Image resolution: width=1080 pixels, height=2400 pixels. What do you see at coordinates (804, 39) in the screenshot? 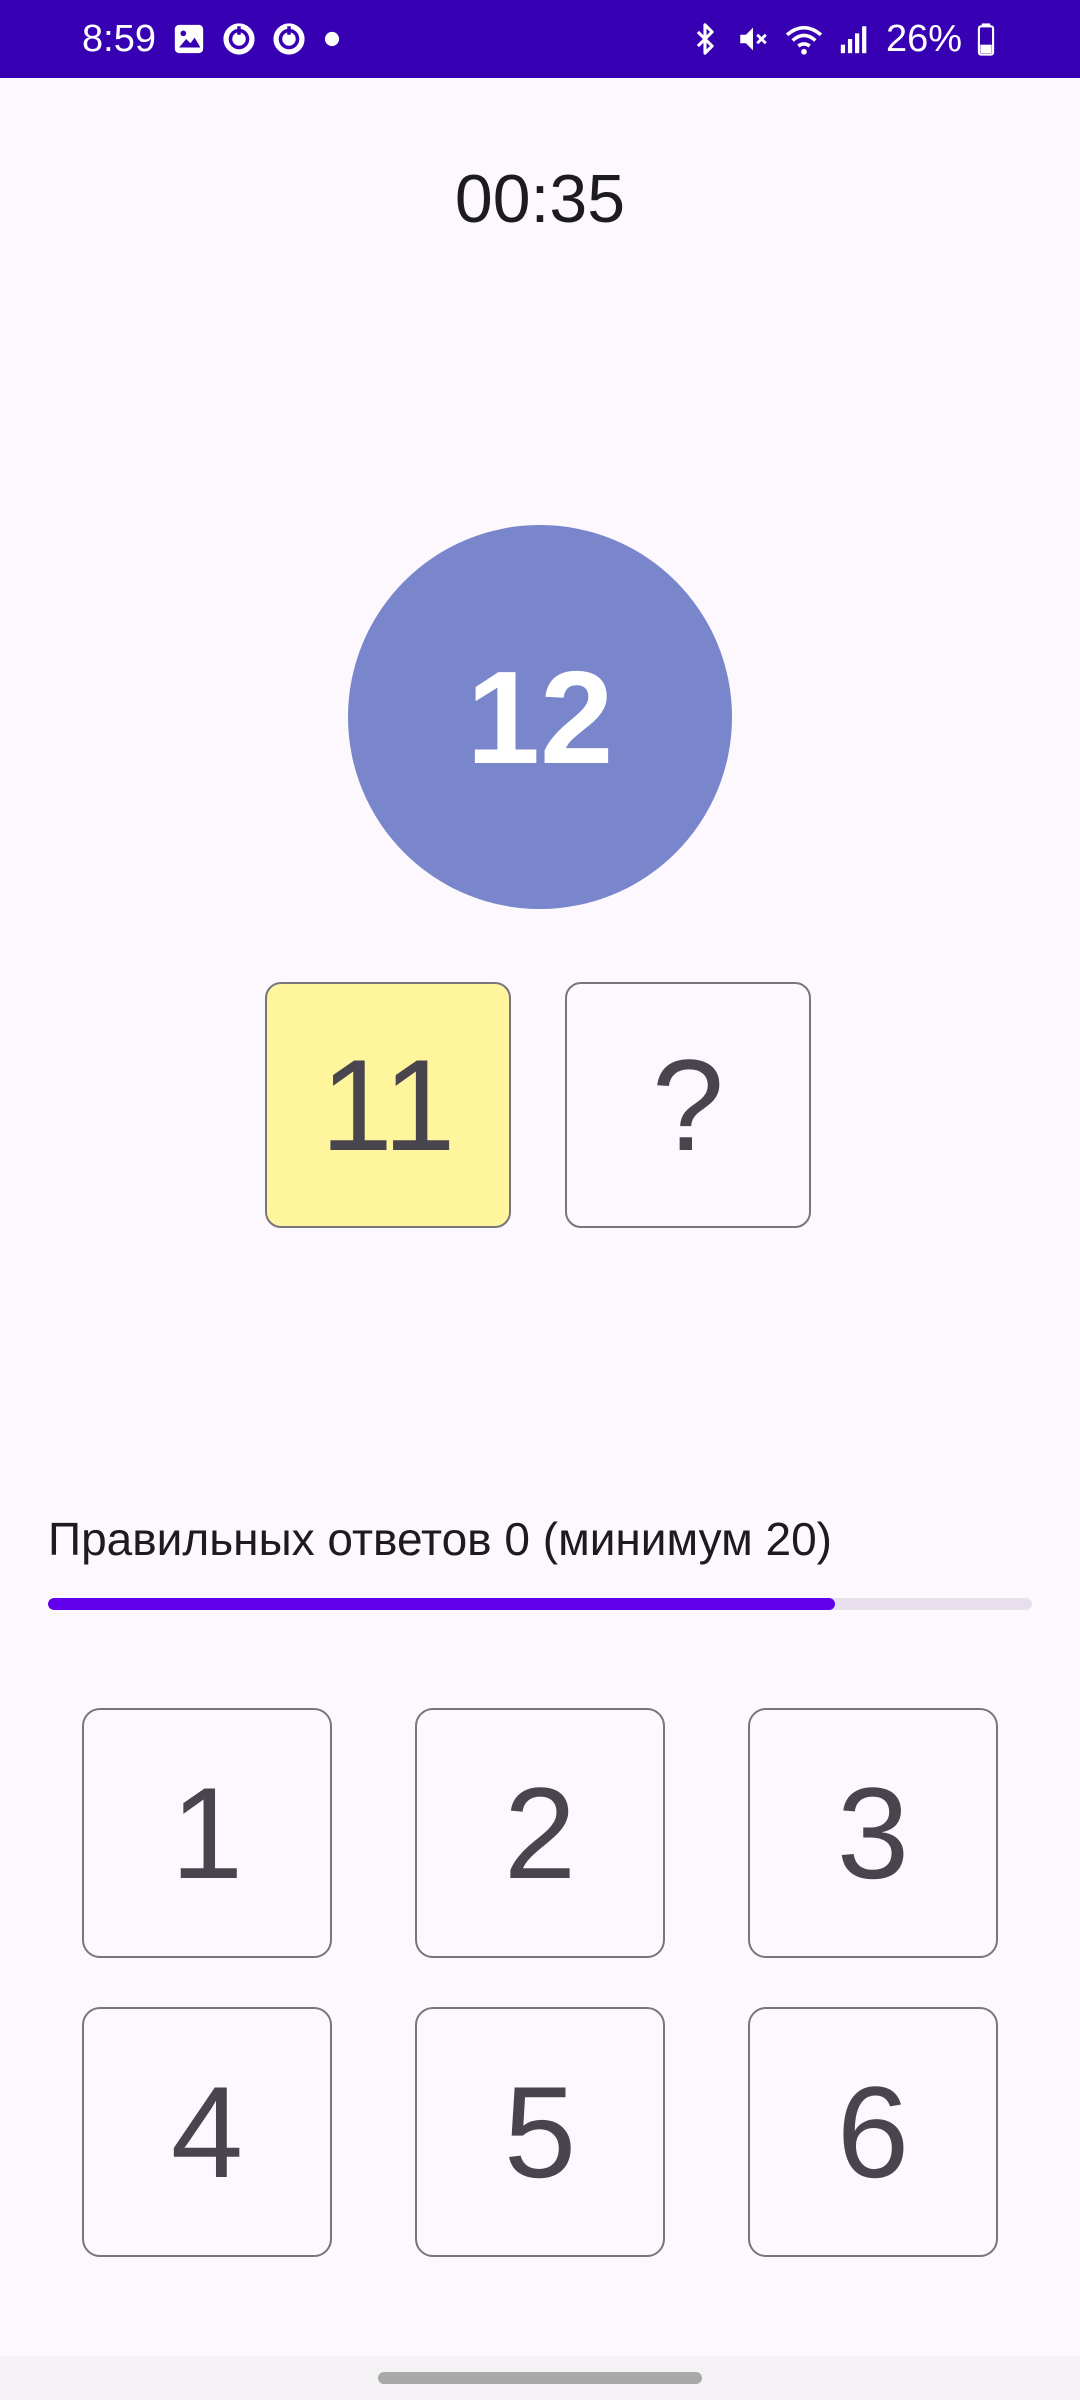
I see `wifi-icon` at bounding box center [804, 39].